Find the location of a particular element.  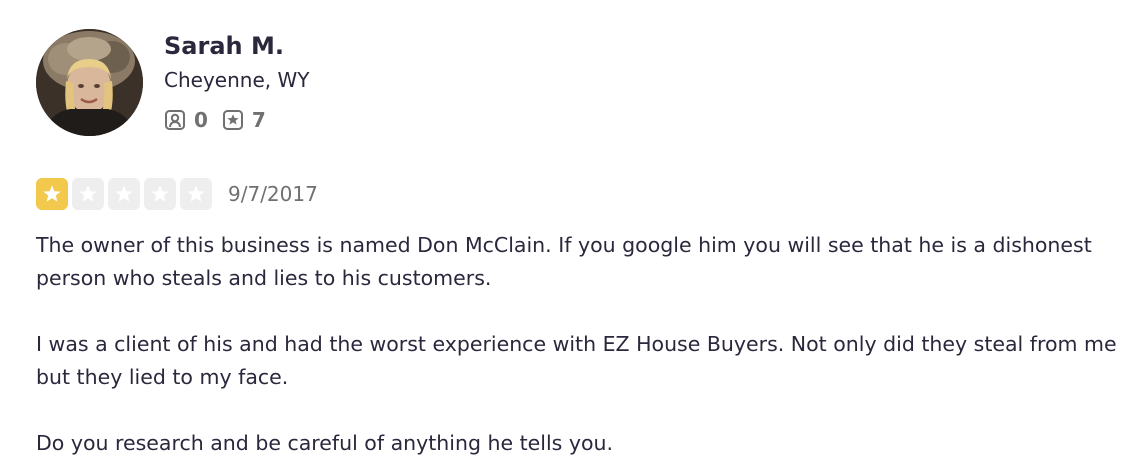

rating-row: 9/7/2017 is located at coordinates (177, 194).